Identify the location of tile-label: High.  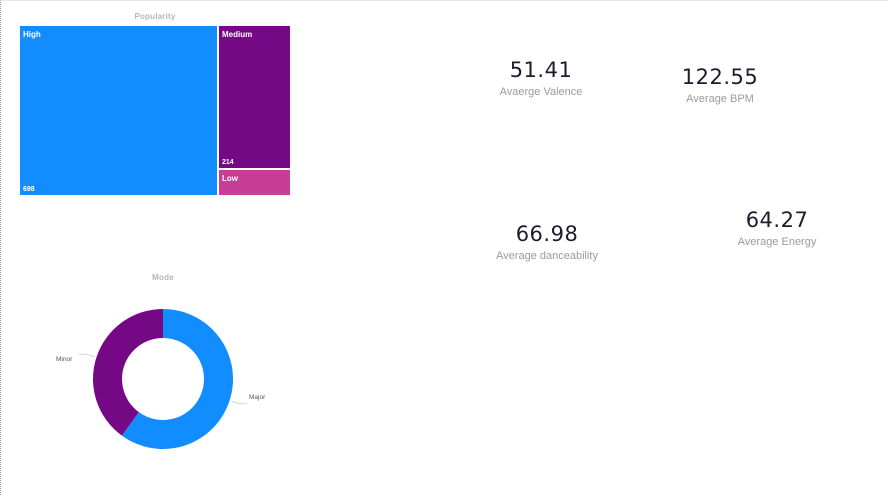
(32, 34).